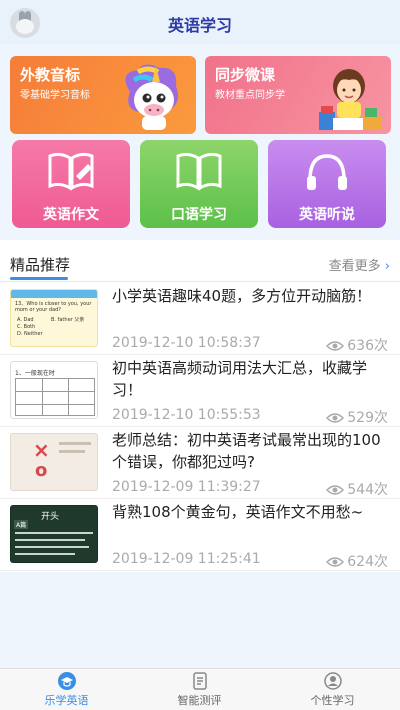 The height and width of the screenshot is (710, 400). I want to click on thumb-quiz-option: D. Neither, so click(30, 334).